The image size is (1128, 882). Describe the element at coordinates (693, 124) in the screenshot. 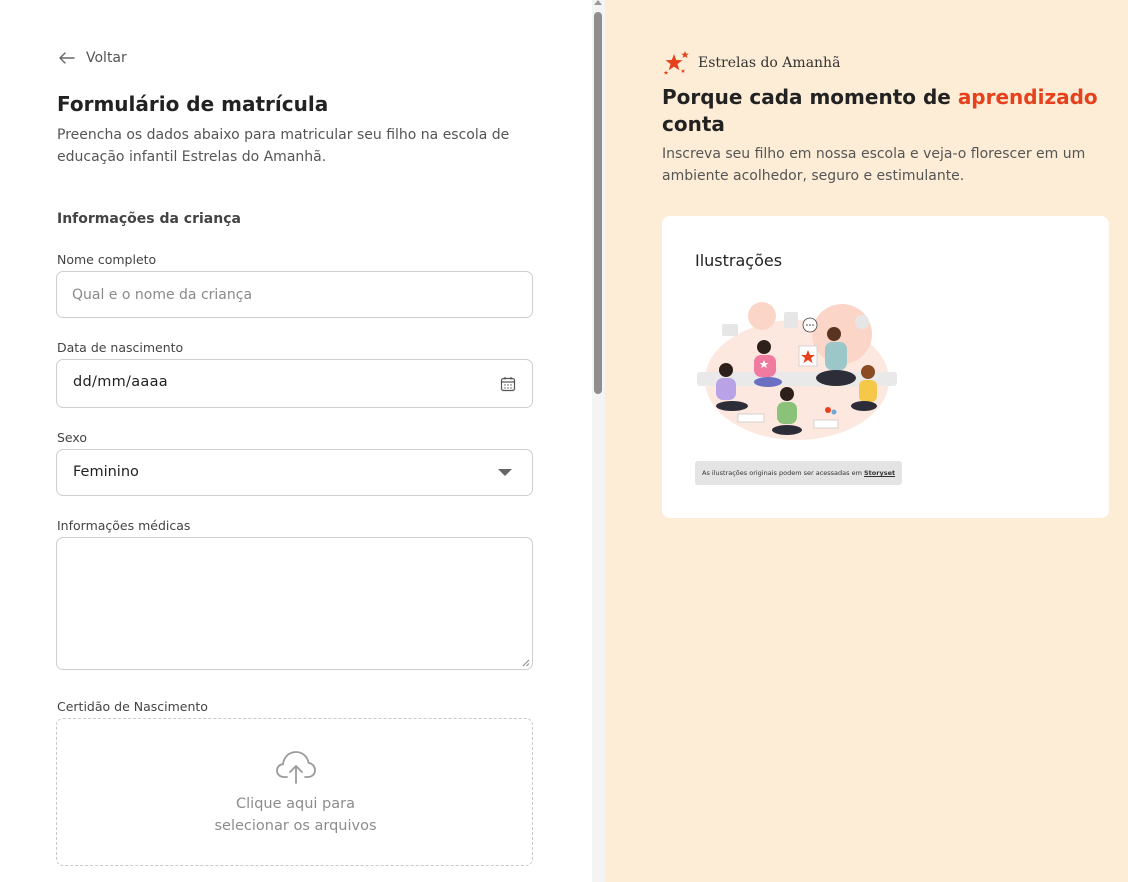

I see `hero-headline-part2: conta` at that location.